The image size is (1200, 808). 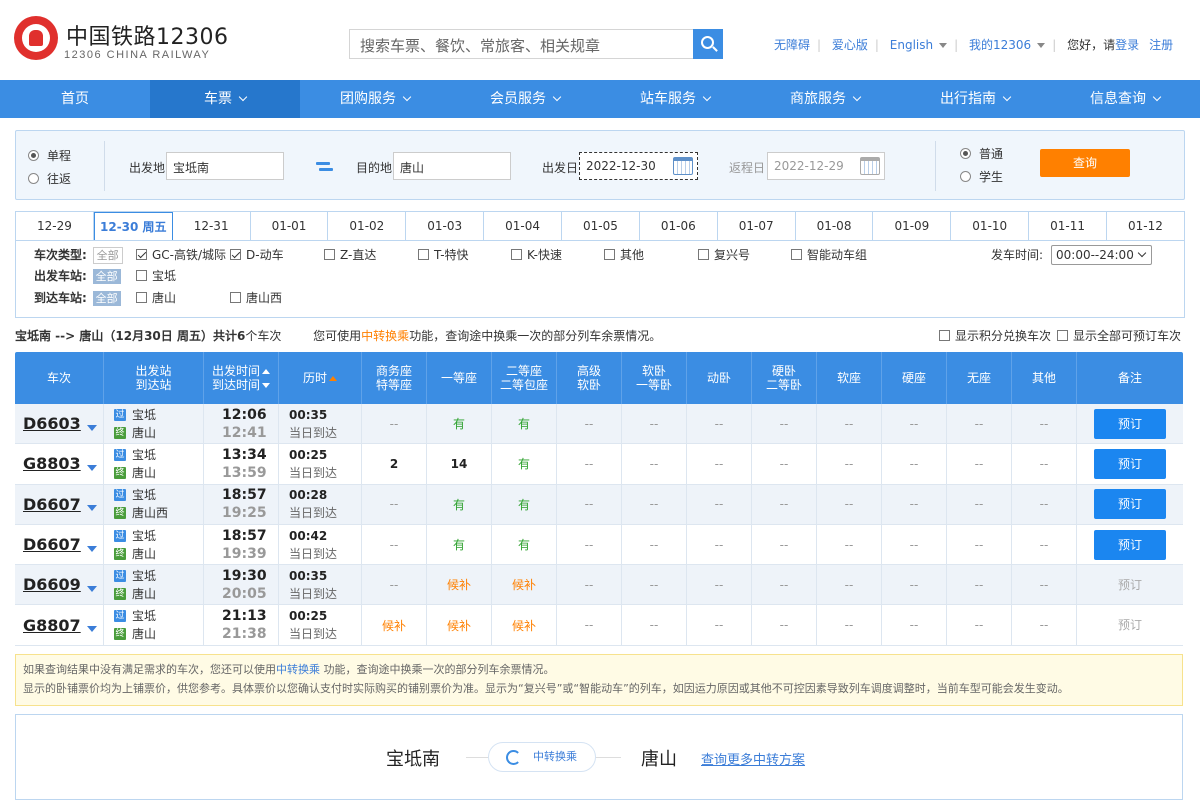 What do you see at coordinates (981, 176) in the screenshot?
I see `student-radio: 学生` at bounding box center [981, 176].